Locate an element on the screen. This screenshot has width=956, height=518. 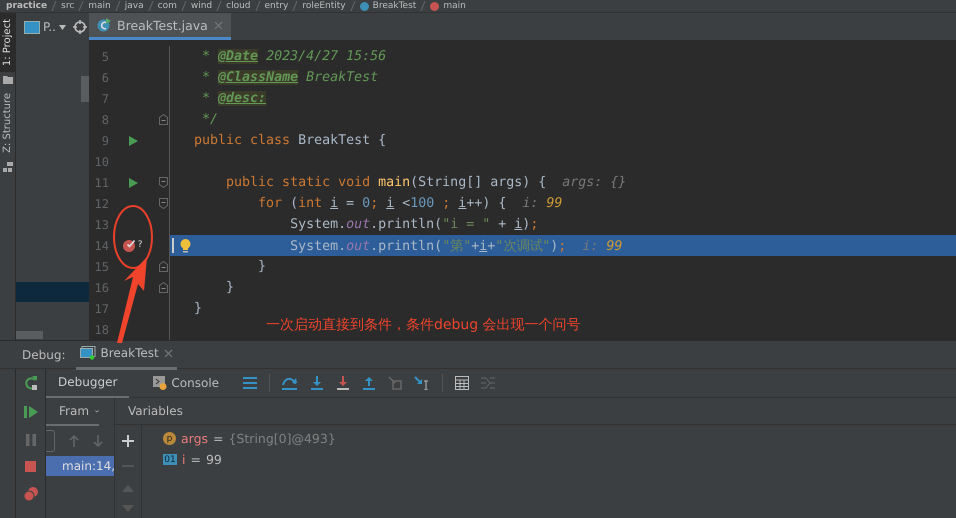
code-line: * @Date 2023/4/27 15:56 is located at coordinates (293, 56).